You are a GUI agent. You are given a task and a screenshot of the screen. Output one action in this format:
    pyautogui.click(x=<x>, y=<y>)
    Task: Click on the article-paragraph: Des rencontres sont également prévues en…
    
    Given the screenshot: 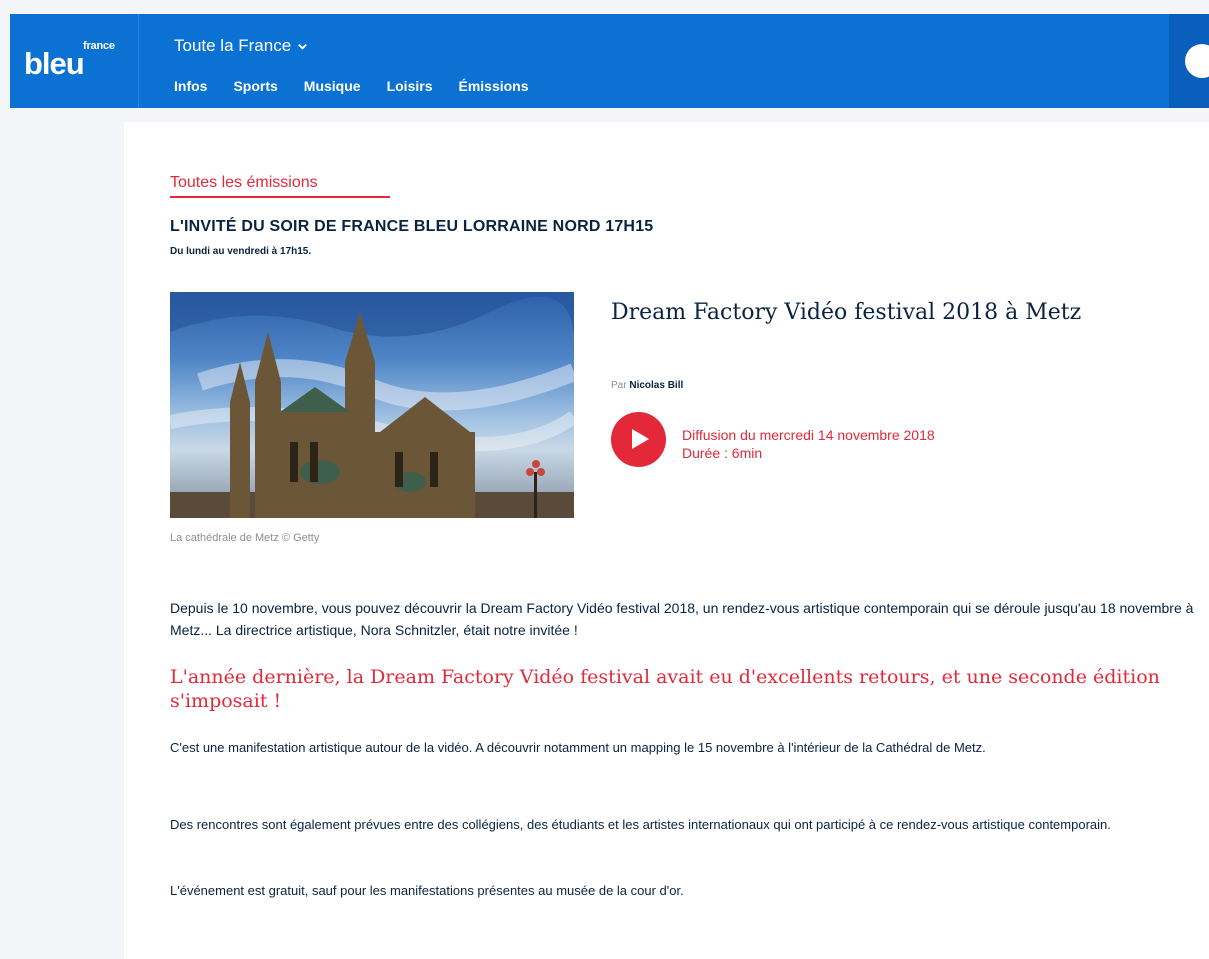 What is the action you would take?
    pyautogui.click(x=640, y=824)
    